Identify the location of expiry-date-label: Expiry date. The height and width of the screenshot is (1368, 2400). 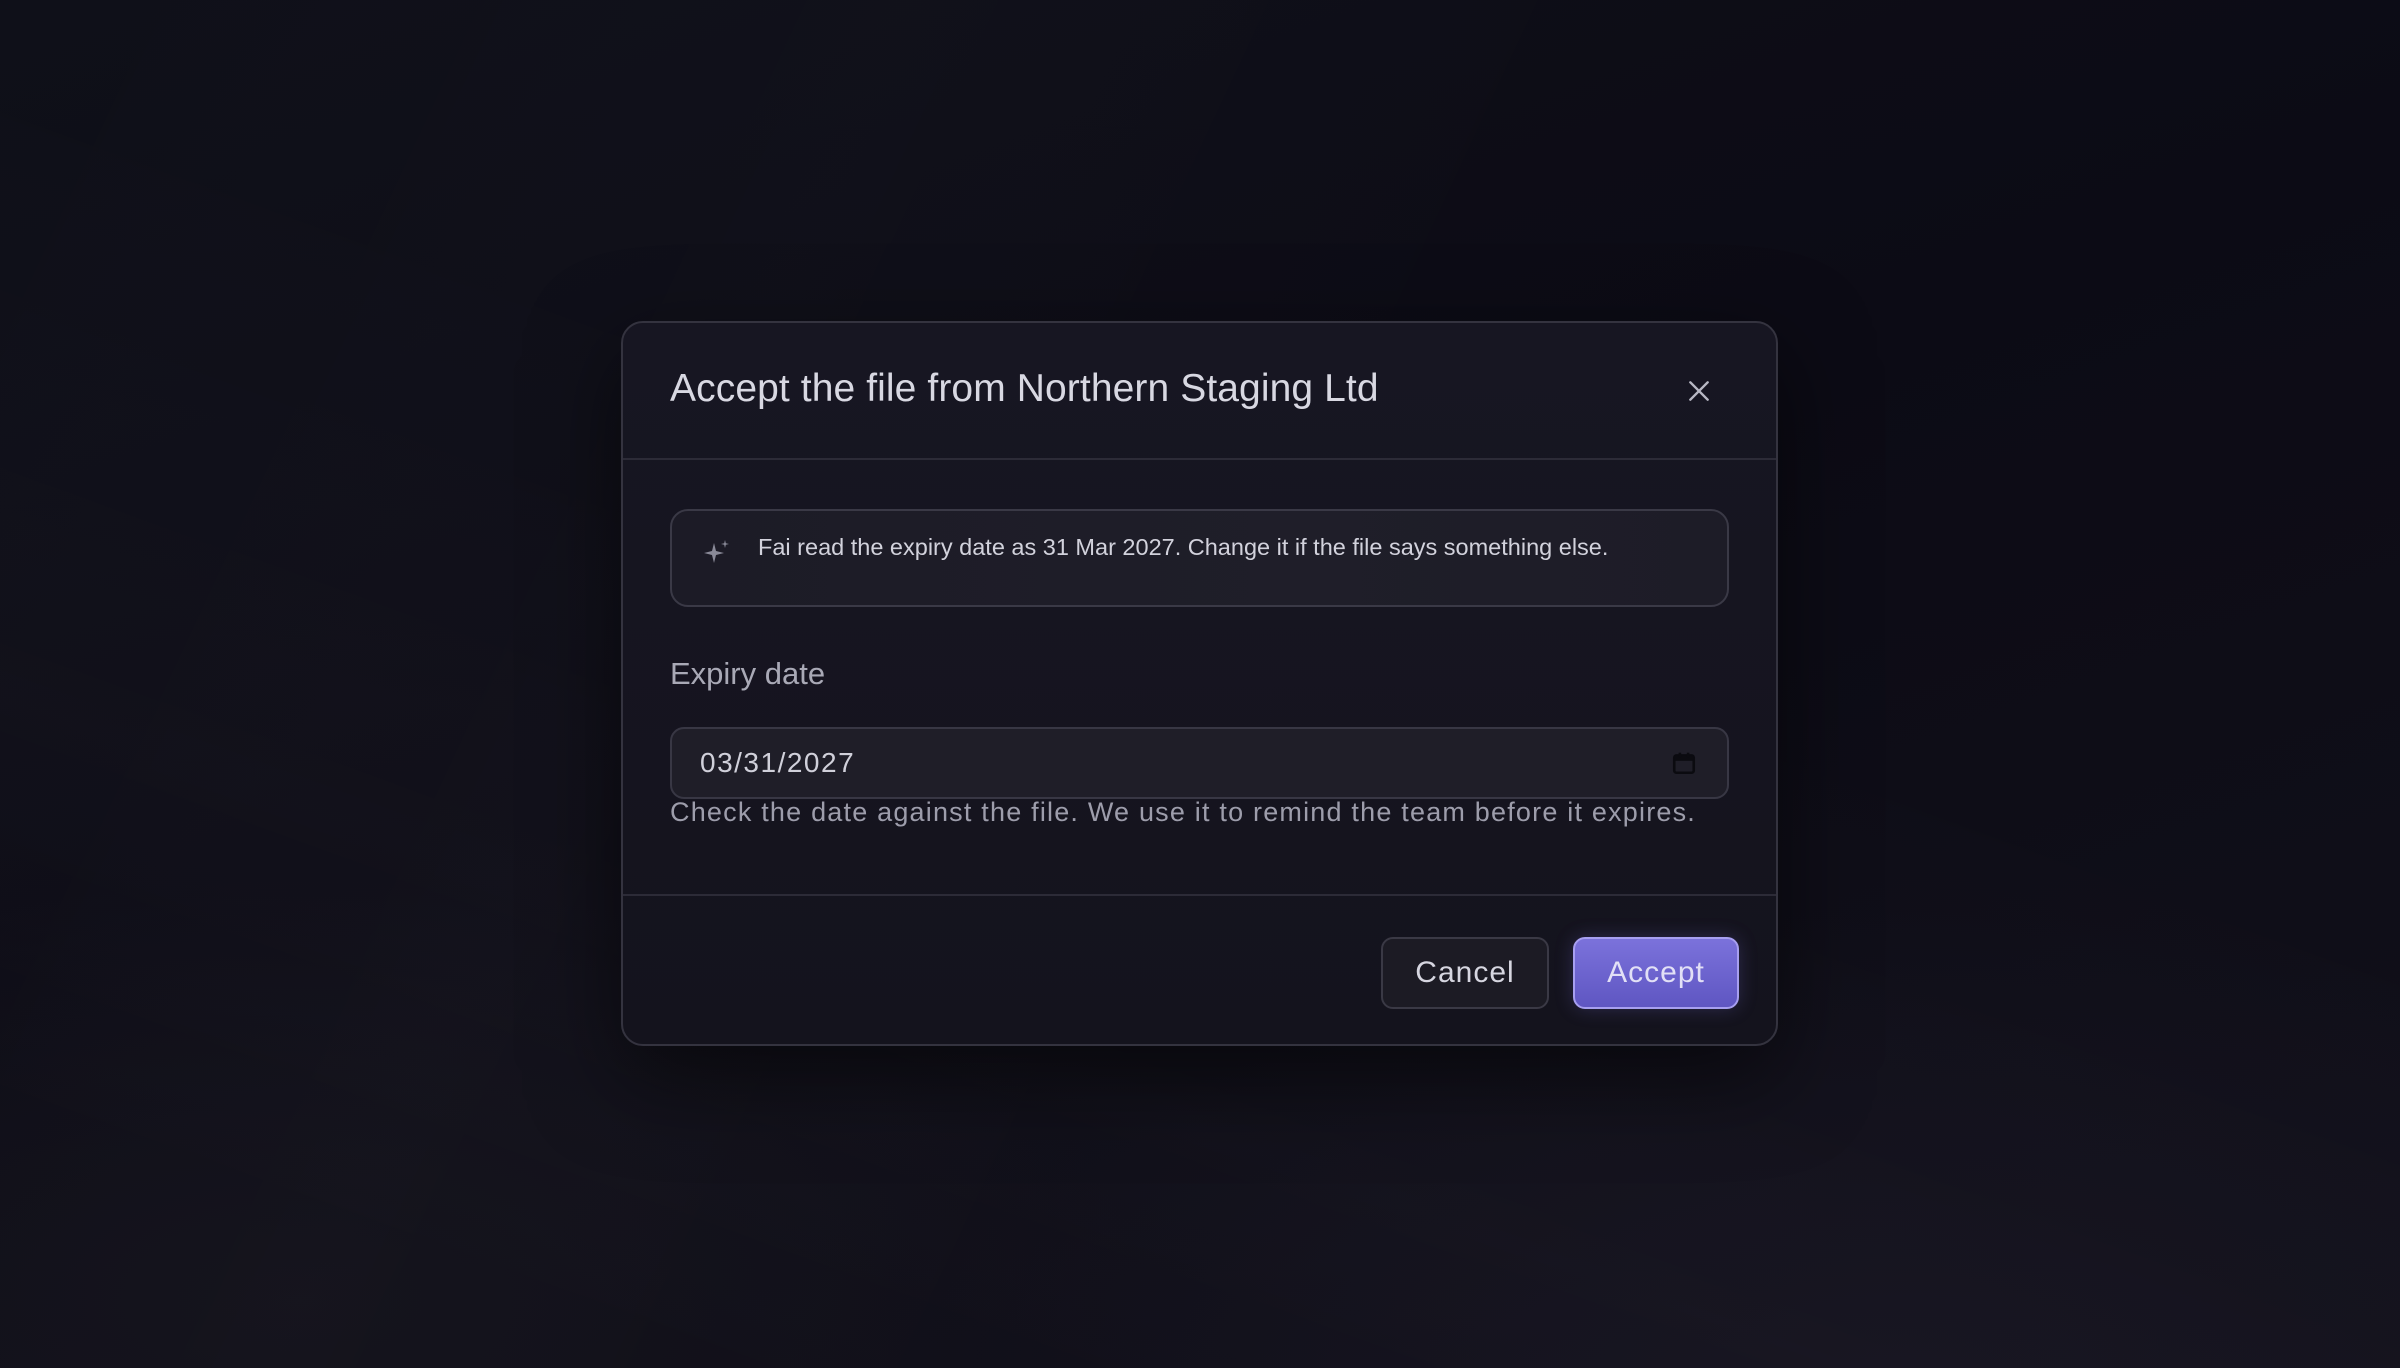
(748, 673).